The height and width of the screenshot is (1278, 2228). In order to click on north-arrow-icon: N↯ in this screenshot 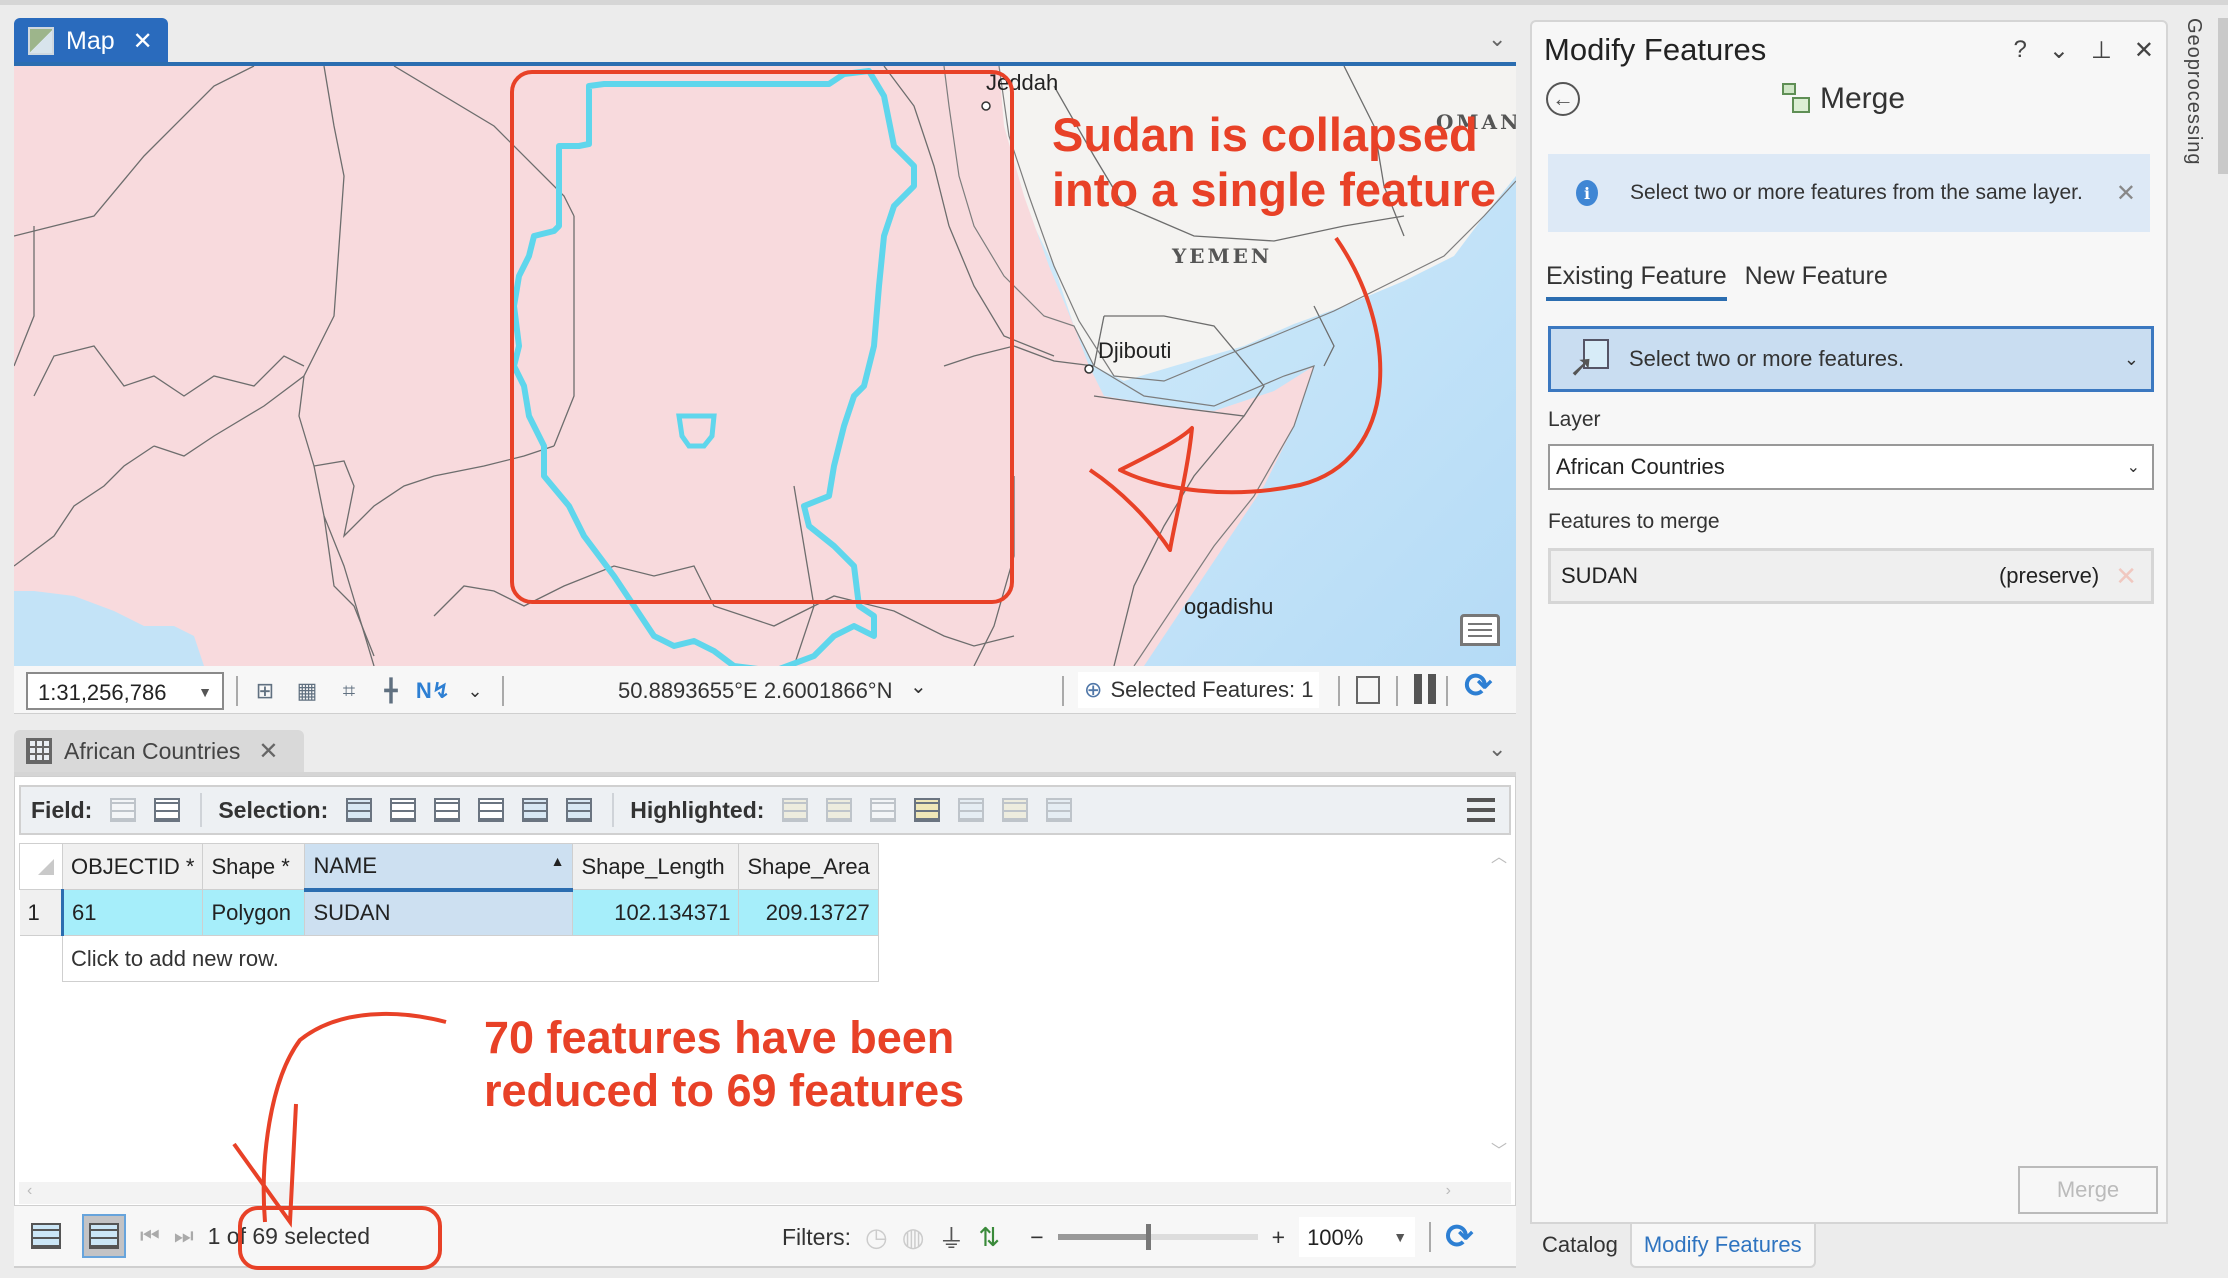, I will do `click(433, 691)`.